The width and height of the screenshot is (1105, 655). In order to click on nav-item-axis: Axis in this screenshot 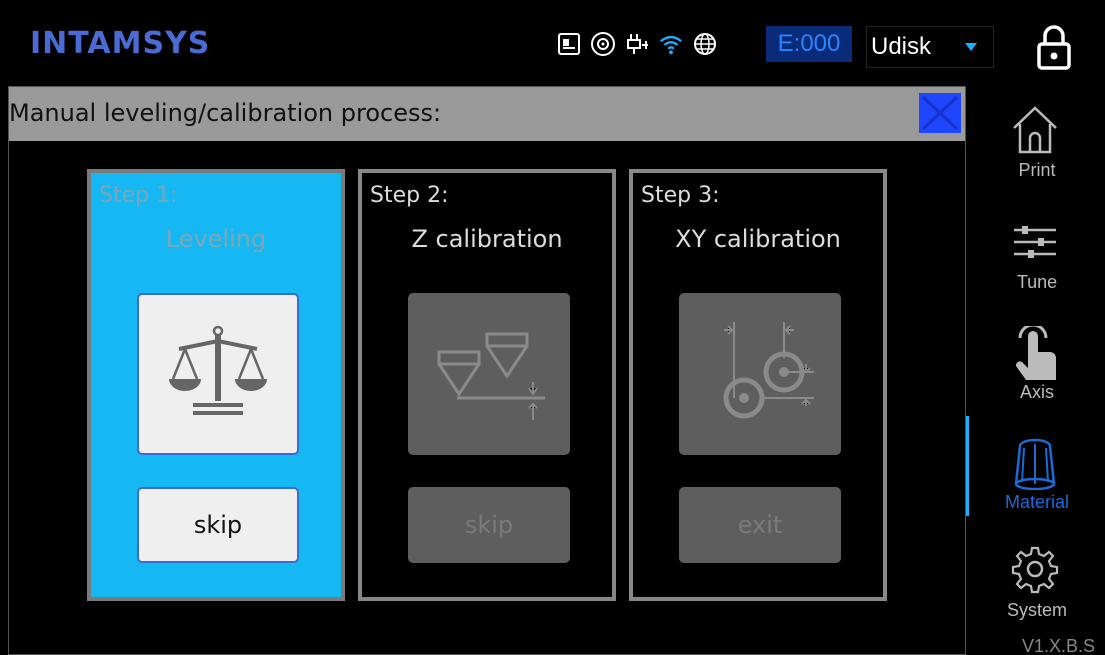, I will do `click(1047, 374)`.